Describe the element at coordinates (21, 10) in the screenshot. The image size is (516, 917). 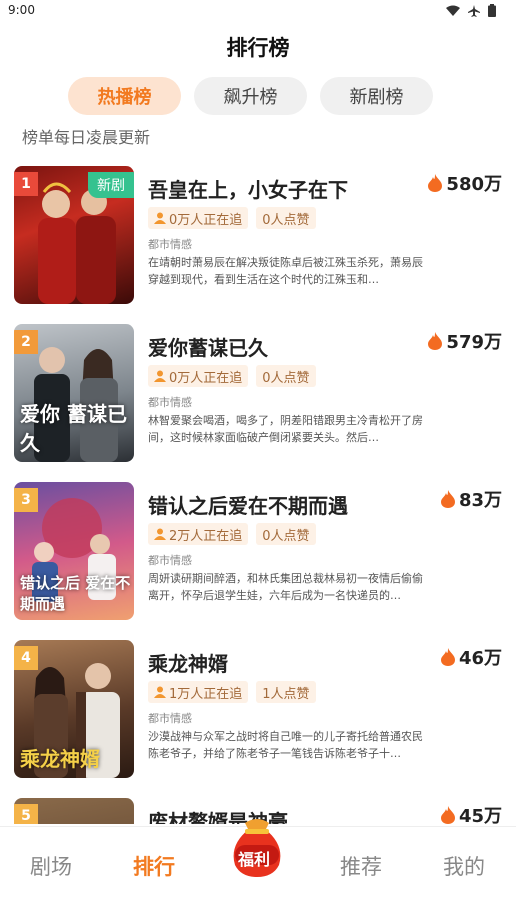
I see `status-time: 9:00` at that location.